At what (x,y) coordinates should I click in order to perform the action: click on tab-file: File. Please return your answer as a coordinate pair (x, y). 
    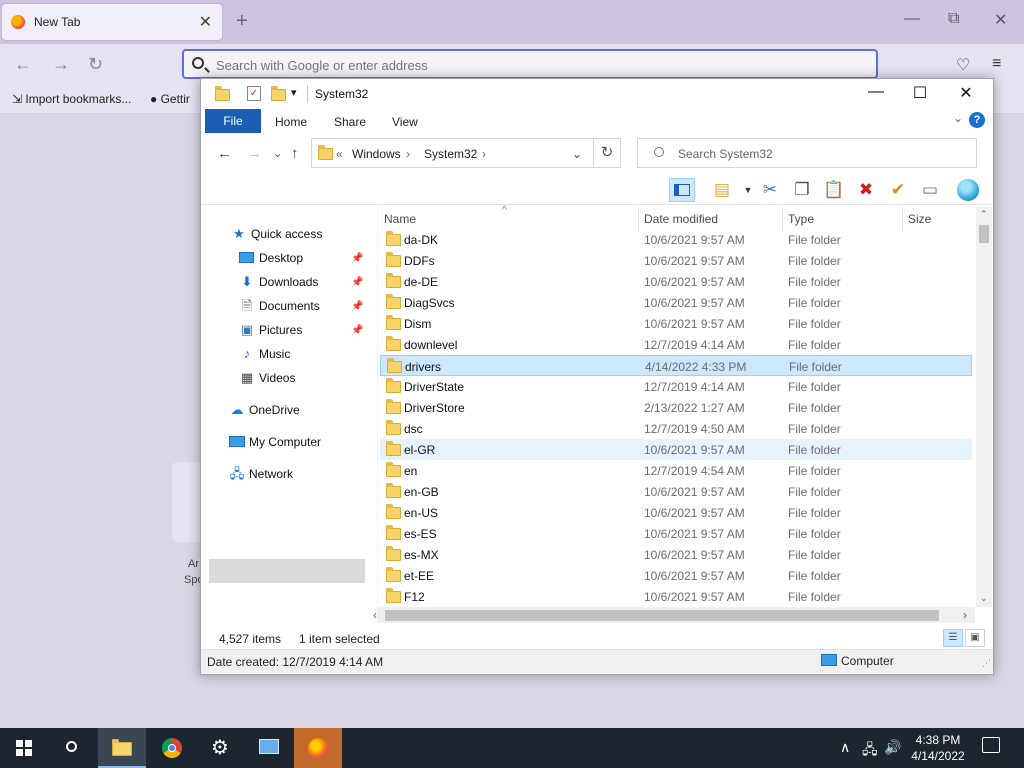
    Looking at the image, I should click on (233, 121).